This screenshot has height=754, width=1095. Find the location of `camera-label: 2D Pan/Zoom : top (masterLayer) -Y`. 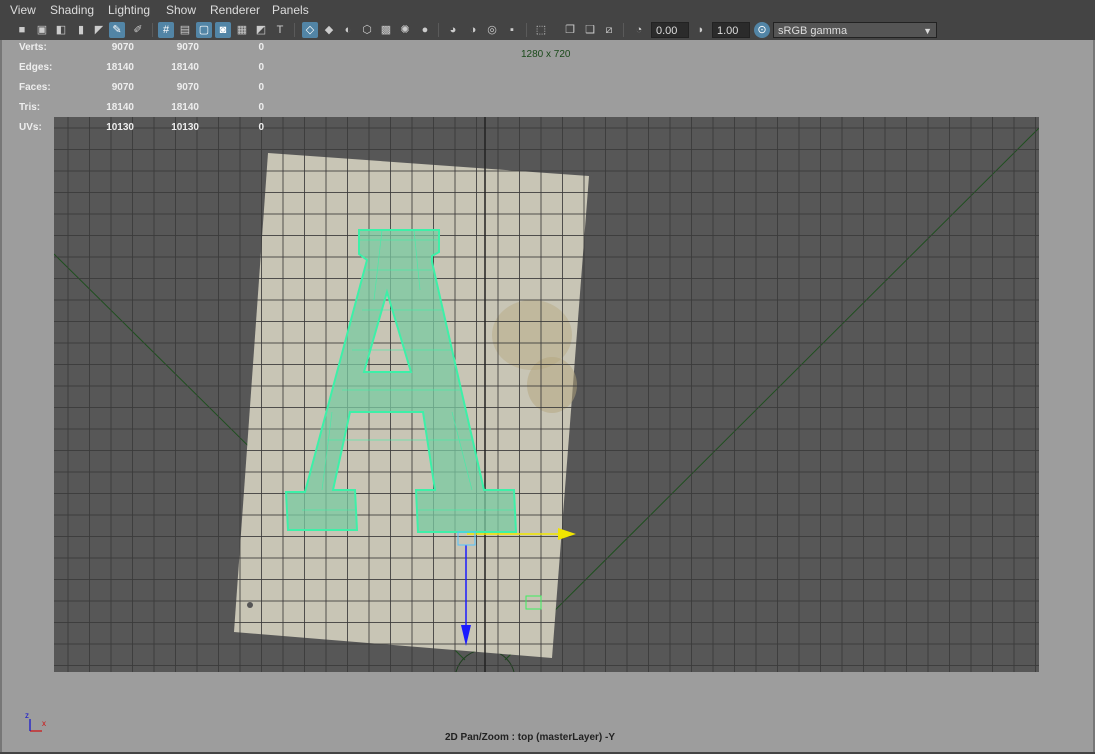

camera-label: 2D Pan/Zoom : top (masterLayer) -Y is located at coordinates (530, 737).